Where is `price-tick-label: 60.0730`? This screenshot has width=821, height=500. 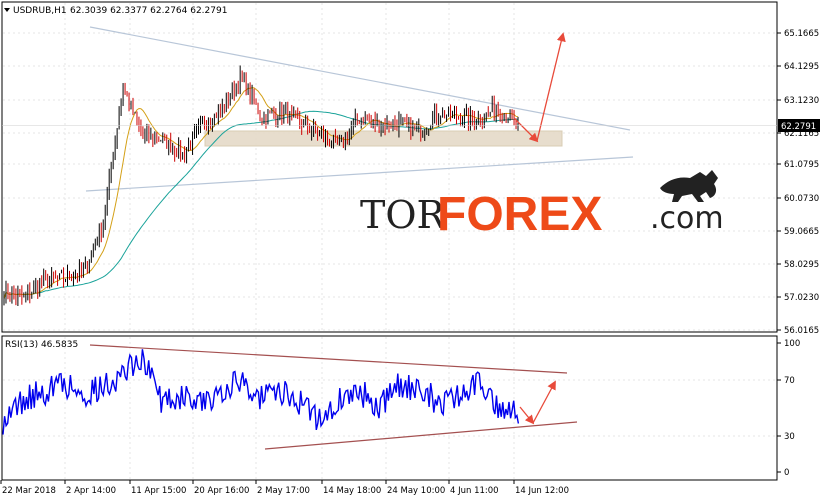 price-tick-label: 60.0730 is located at coordinates (801, 199).